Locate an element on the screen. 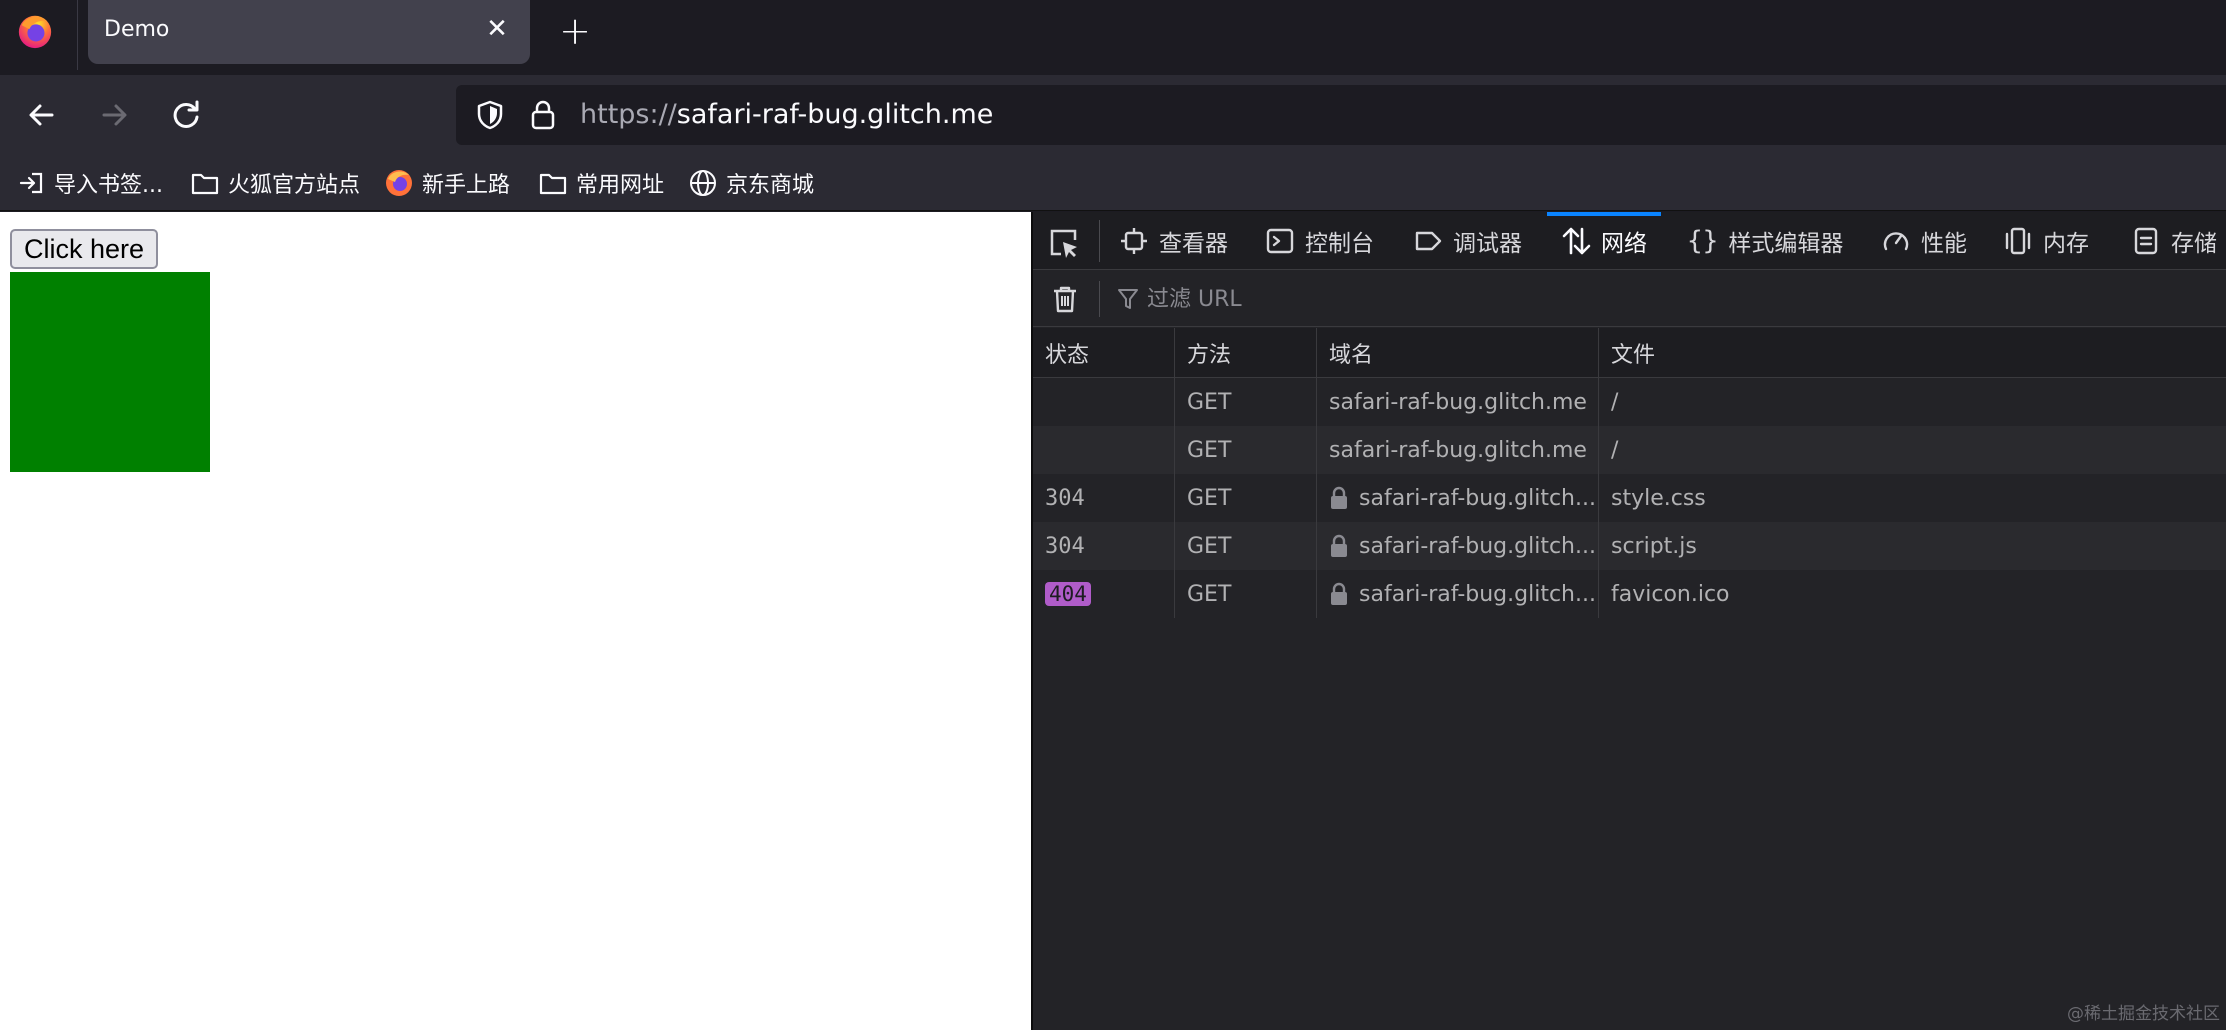 Image resolution: width=2226 pixels, height=1030 pixels. debugger-icon is located at coordinates (1428, 241).